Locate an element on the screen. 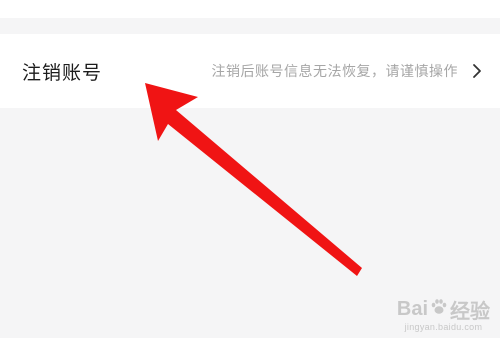 Image resolution: width=500 pixels, height=338 pixels. top-section-card is located at coordinates (250, 9).